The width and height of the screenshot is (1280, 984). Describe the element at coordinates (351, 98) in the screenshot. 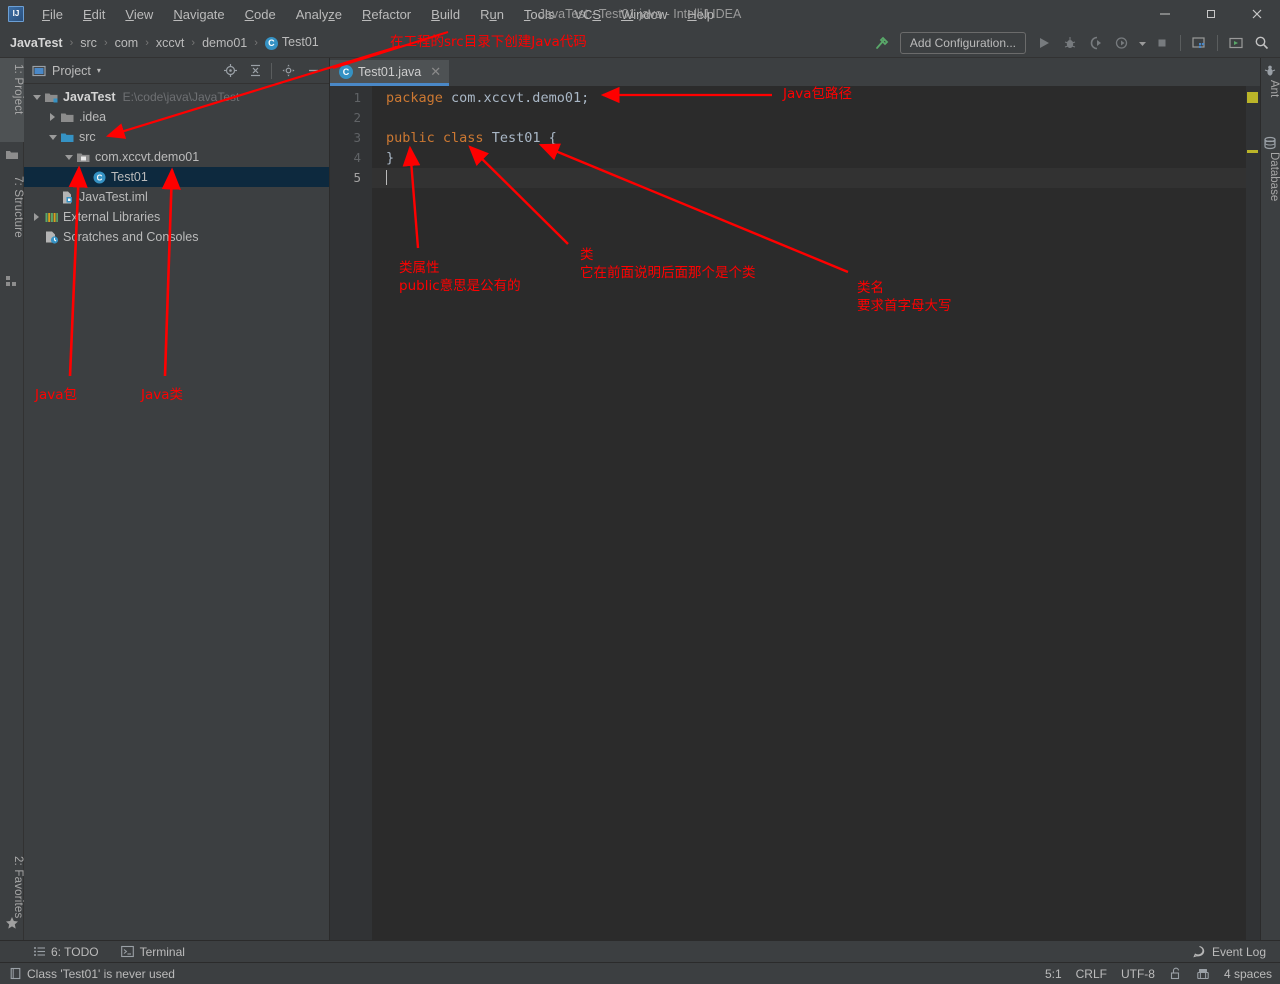

I see `line-number: 1` at that location.